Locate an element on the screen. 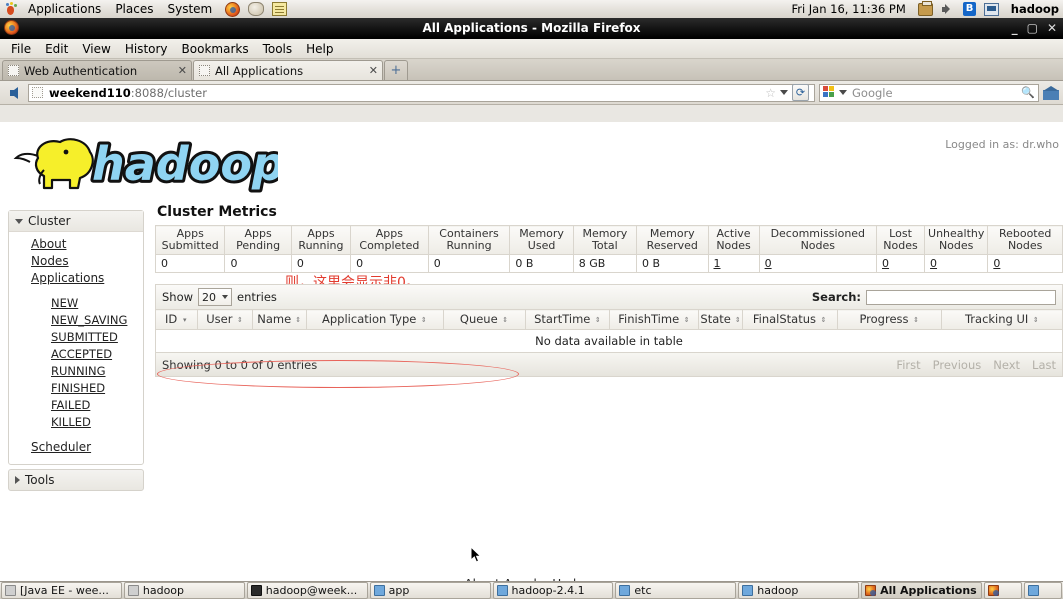 This screenshot has width=1063, height=599. menu-view: View is located at coordinates (96, 49).